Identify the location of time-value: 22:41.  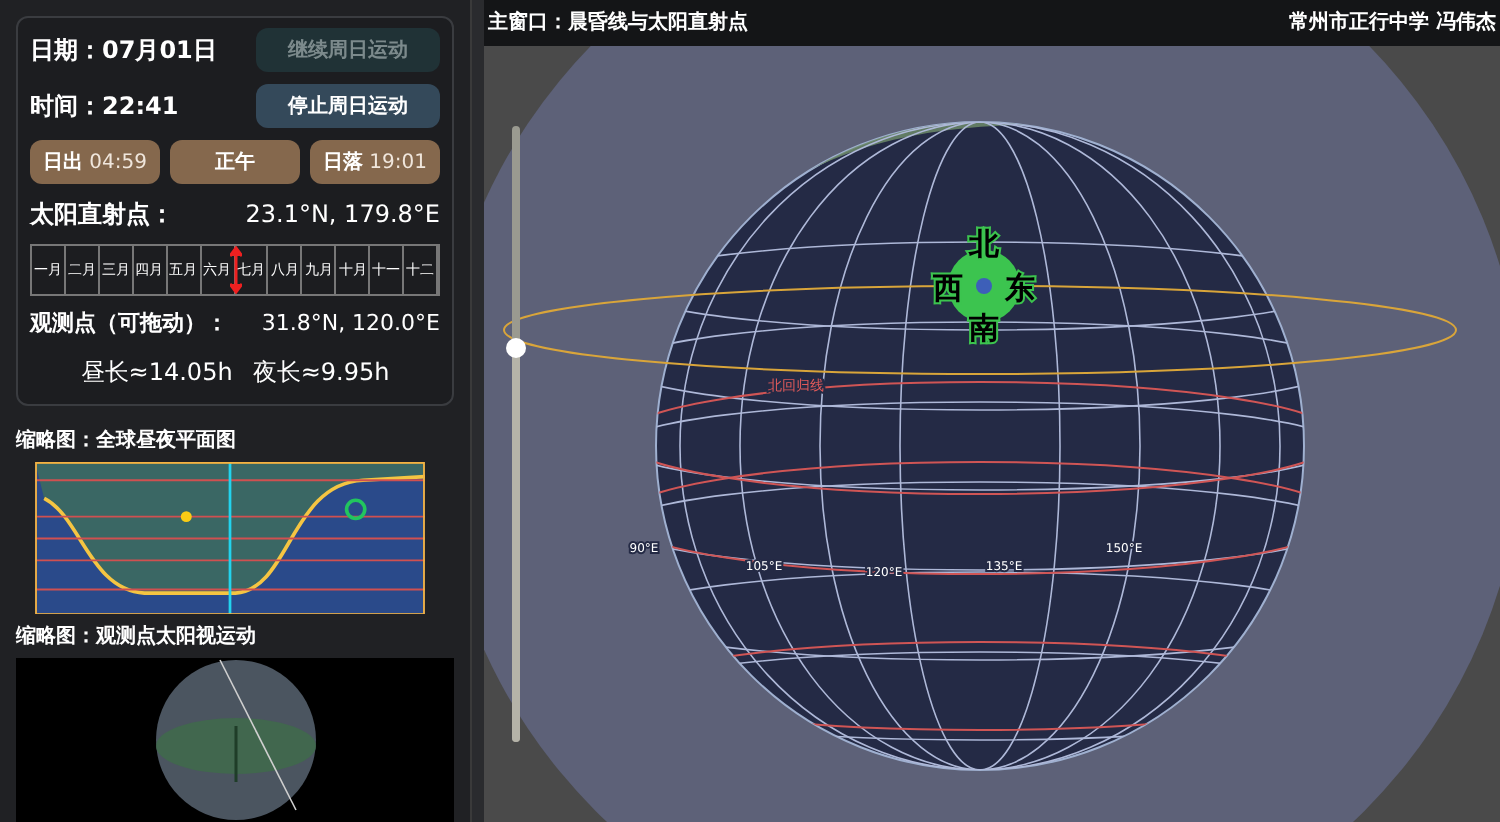
(140, 107).